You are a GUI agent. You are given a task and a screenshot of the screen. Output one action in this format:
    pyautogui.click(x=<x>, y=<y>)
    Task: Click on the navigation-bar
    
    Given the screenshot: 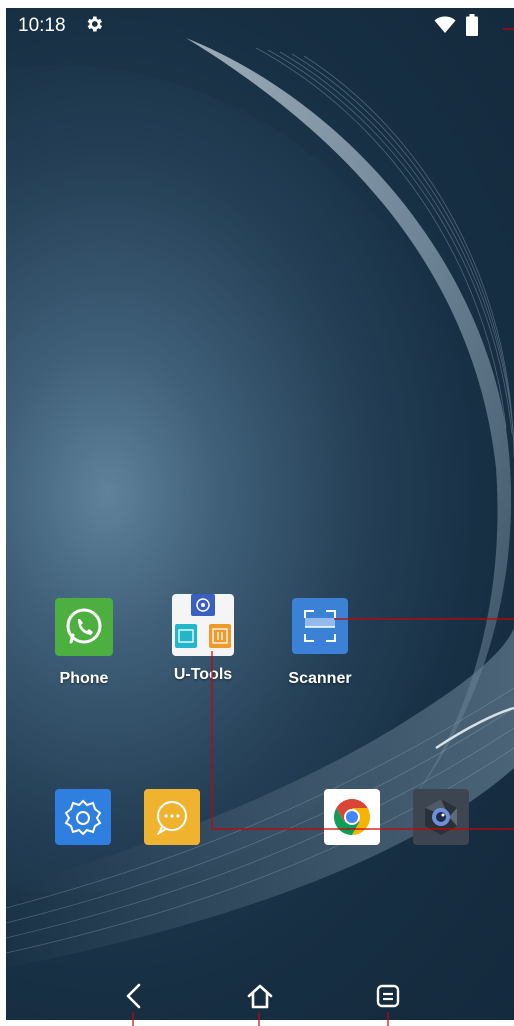 What is the action you would take?
    pyautogui.click(x=260, y=994)
    